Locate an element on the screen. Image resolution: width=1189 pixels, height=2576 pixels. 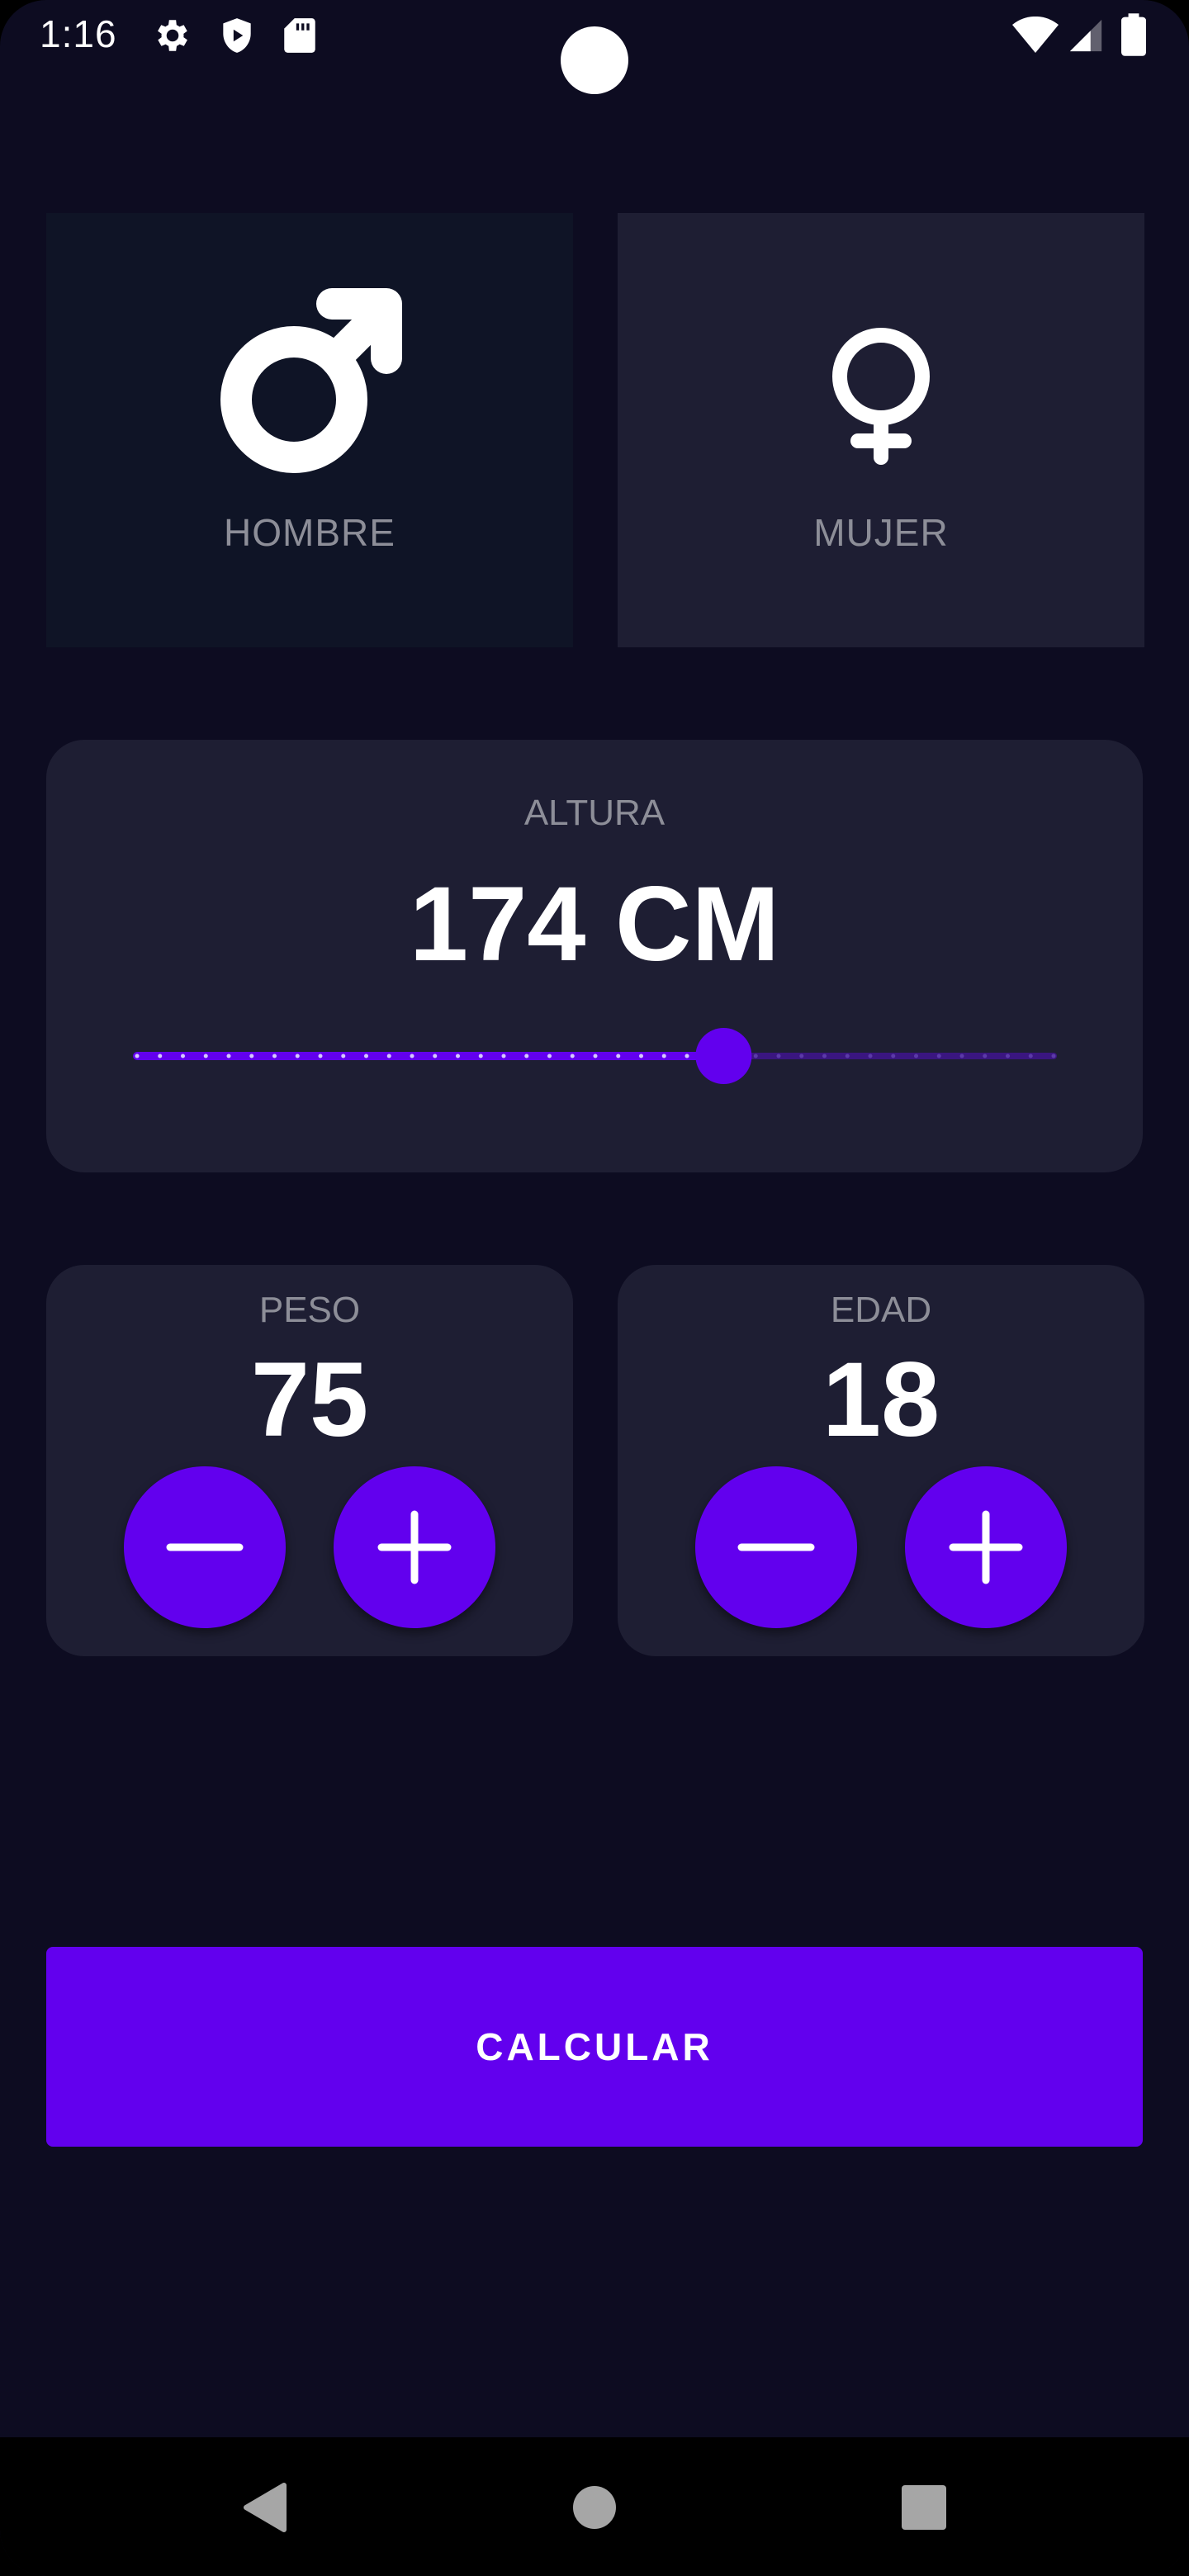
weight-increment-button is located at coordinates (414, 1547).